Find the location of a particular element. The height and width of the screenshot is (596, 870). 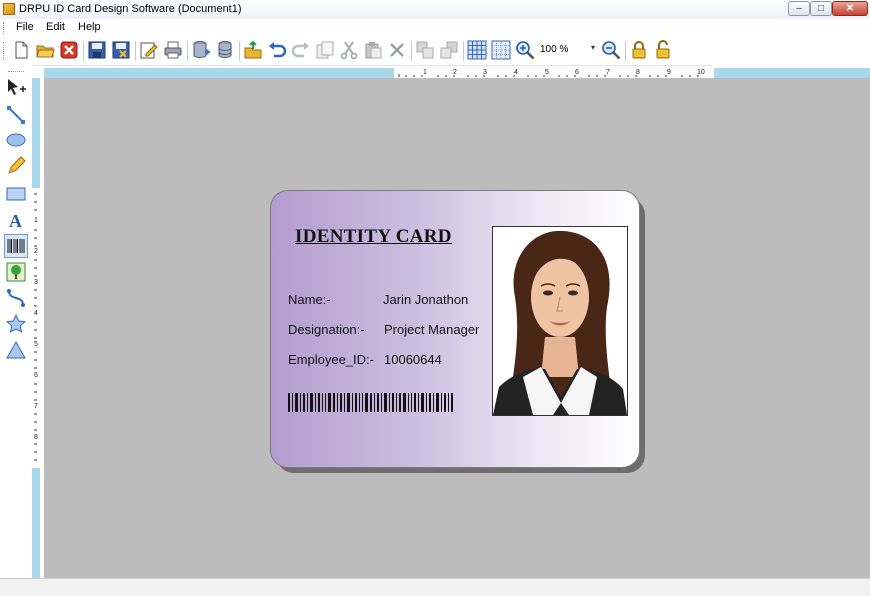

save-icon is located at coordinates (97, 50).